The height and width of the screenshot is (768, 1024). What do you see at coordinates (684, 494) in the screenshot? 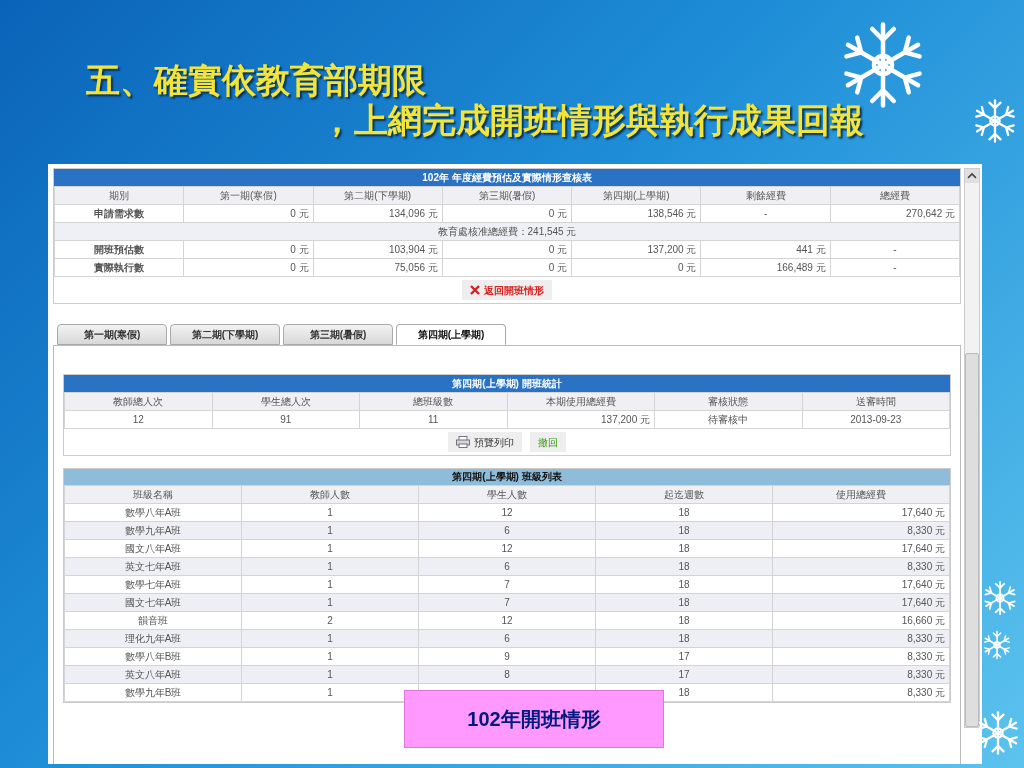
I see `column-header: 起迄週數` at bounding box center [684, 494].